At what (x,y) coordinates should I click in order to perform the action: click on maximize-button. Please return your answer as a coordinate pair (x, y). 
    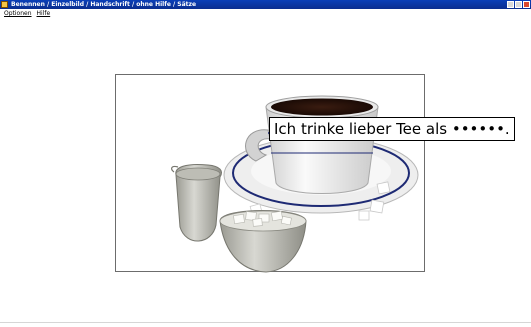
    Looking at the image, I should click on (518, 4).